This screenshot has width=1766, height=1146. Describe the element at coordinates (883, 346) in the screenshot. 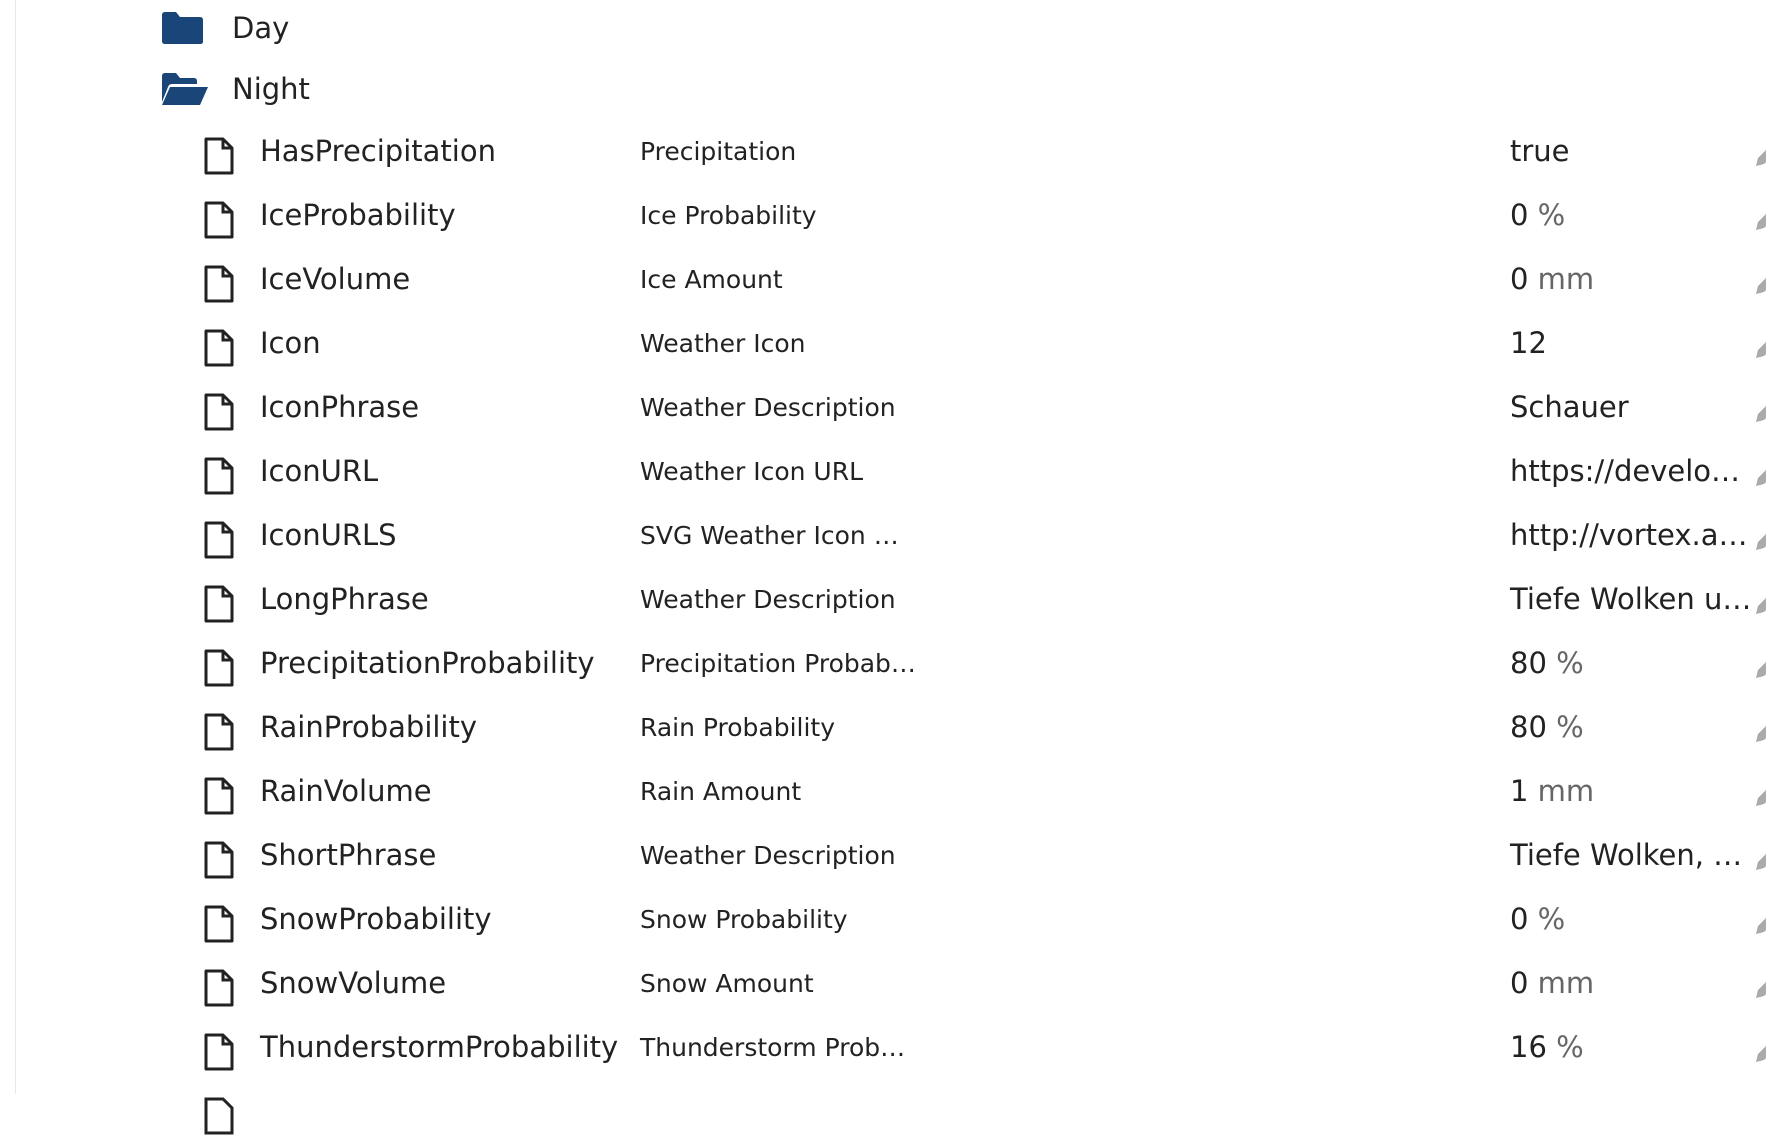

I see `state-row: Icon Weather Icon 12` at that location.